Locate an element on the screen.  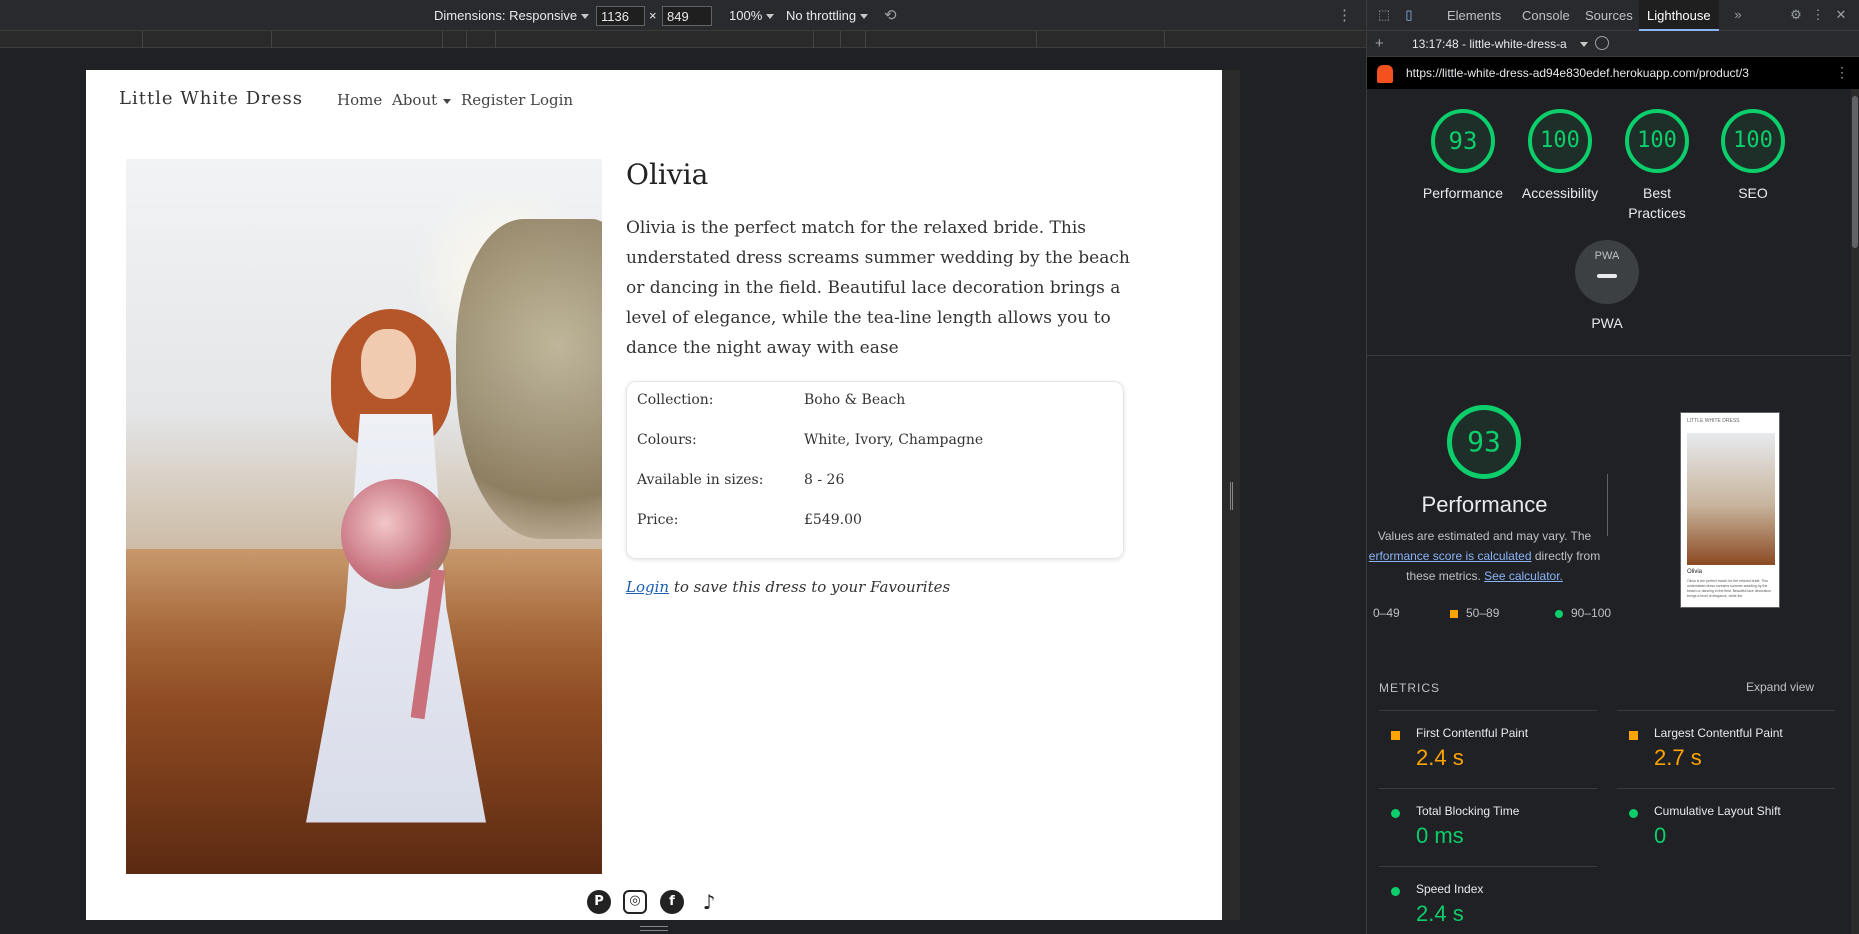
width-input: 1136 is located at coordinates (620, 16).